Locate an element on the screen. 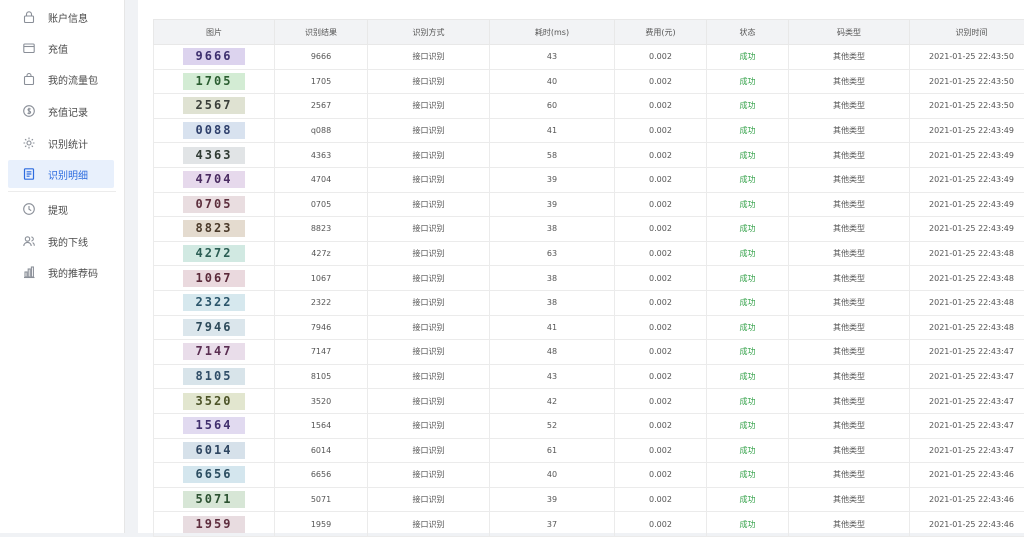 The width and height of the screenshot is (1024, 537). column-header-1: 识别结果 is located at coordinates (321, 32).